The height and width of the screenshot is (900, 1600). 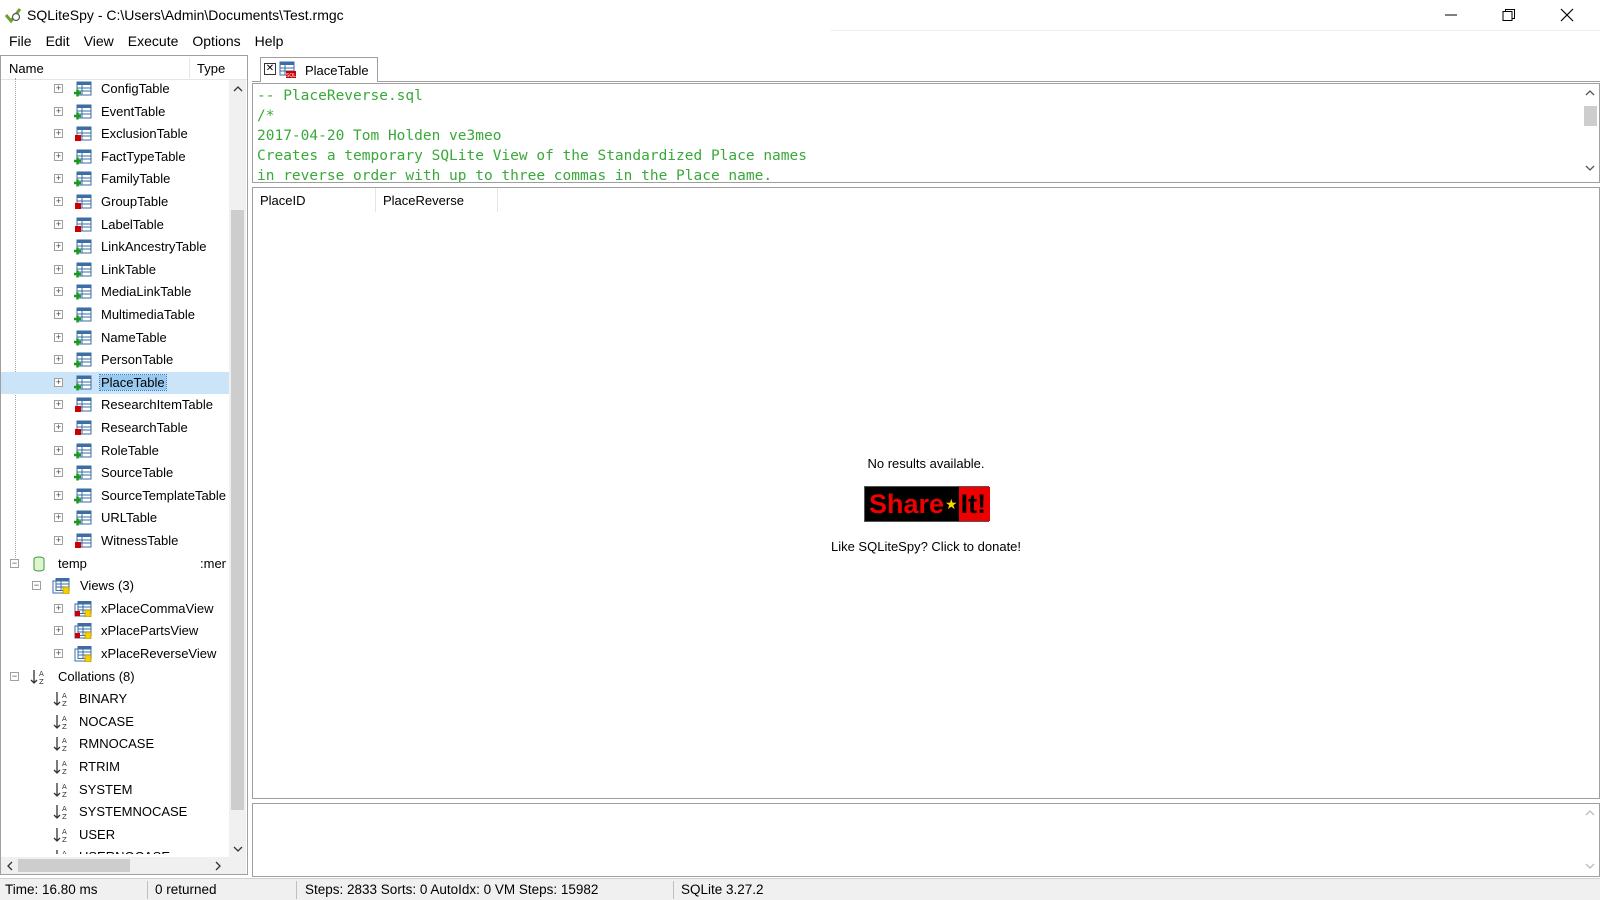 What do you see at coordinates (153, 41) in the screenshot?
I see `menu-execute: Execute` at bounding box center [153, 41].